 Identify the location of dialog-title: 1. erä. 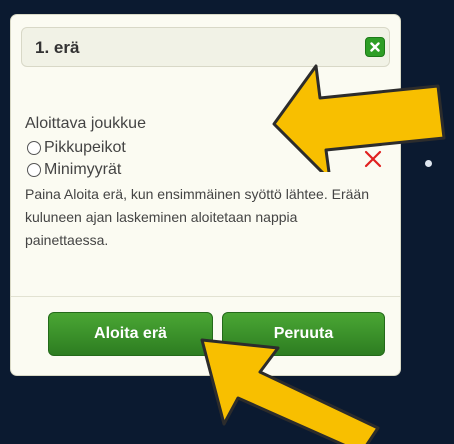
(57, 47).